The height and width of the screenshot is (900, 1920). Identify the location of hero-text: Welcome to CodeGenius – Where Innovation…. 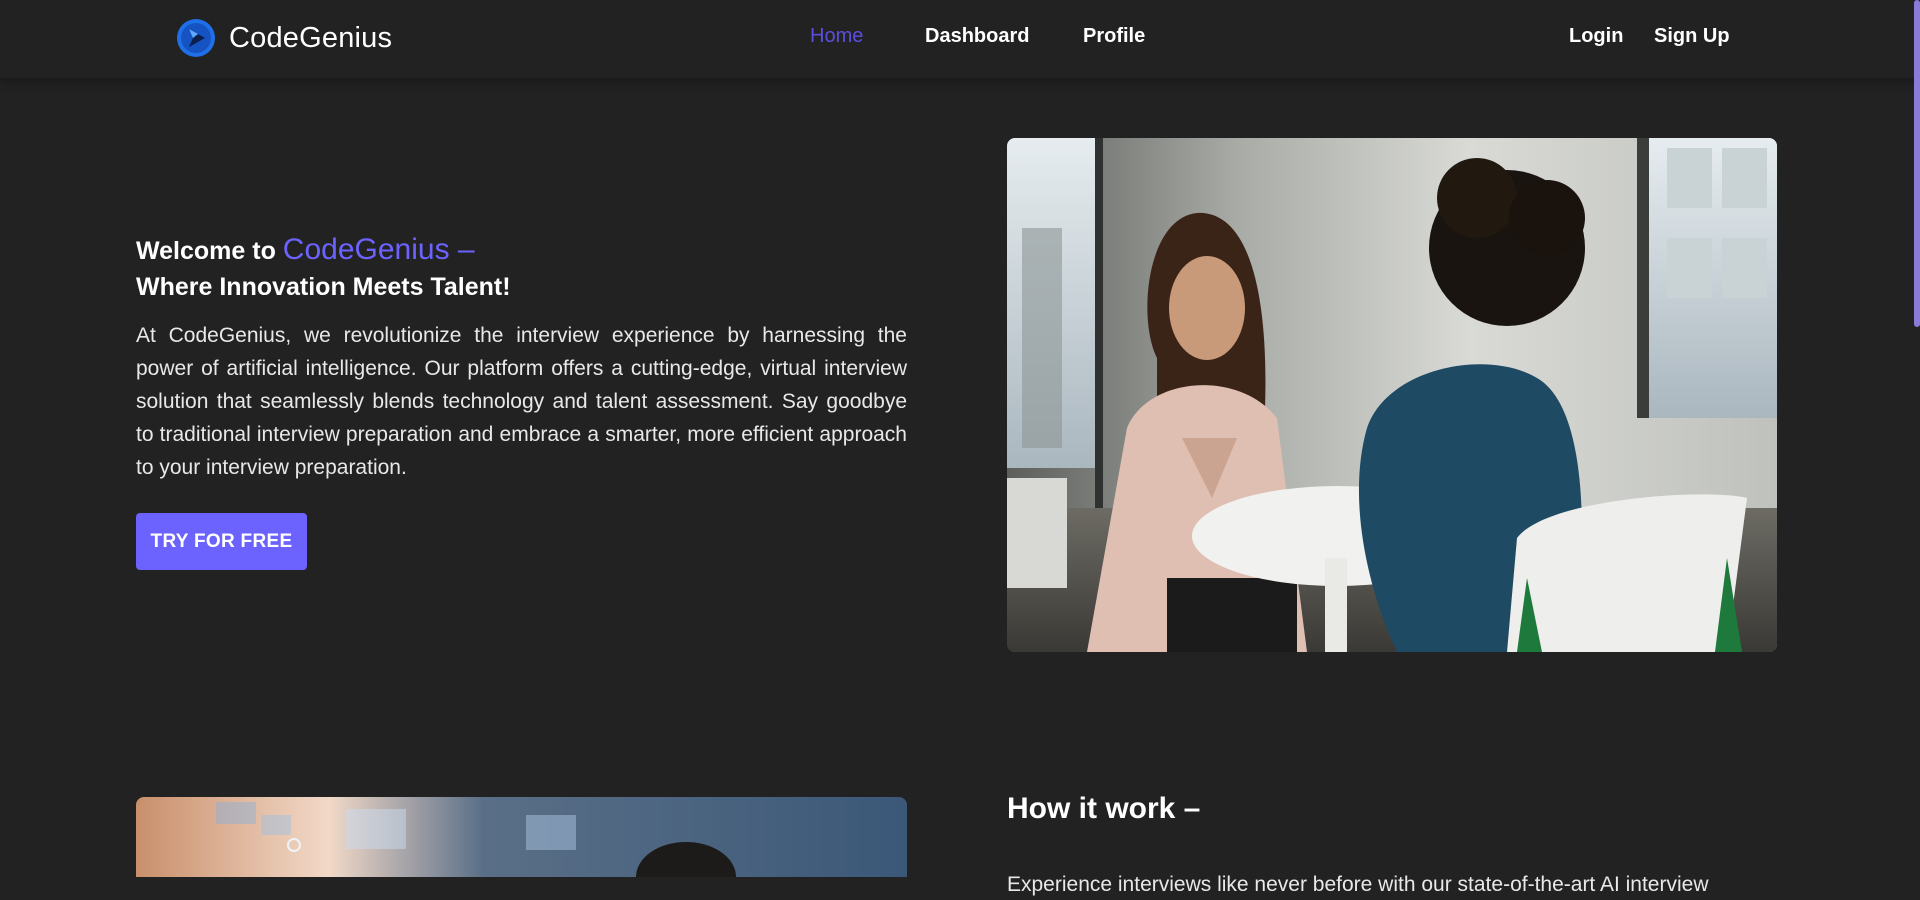
(521, 368).